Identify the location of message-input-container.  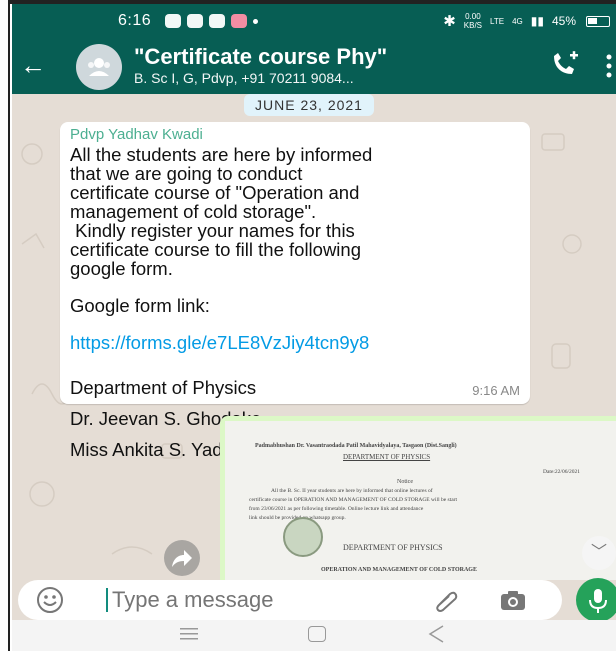
(290, 600).